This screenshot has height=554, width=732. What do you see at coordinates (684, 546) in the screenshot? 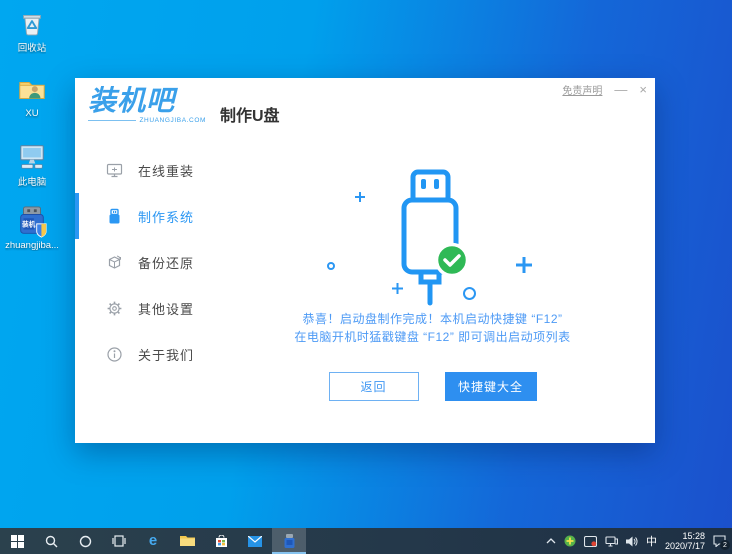
I see `clock-date: 2020/7/17` at bounding box center [684, 546].